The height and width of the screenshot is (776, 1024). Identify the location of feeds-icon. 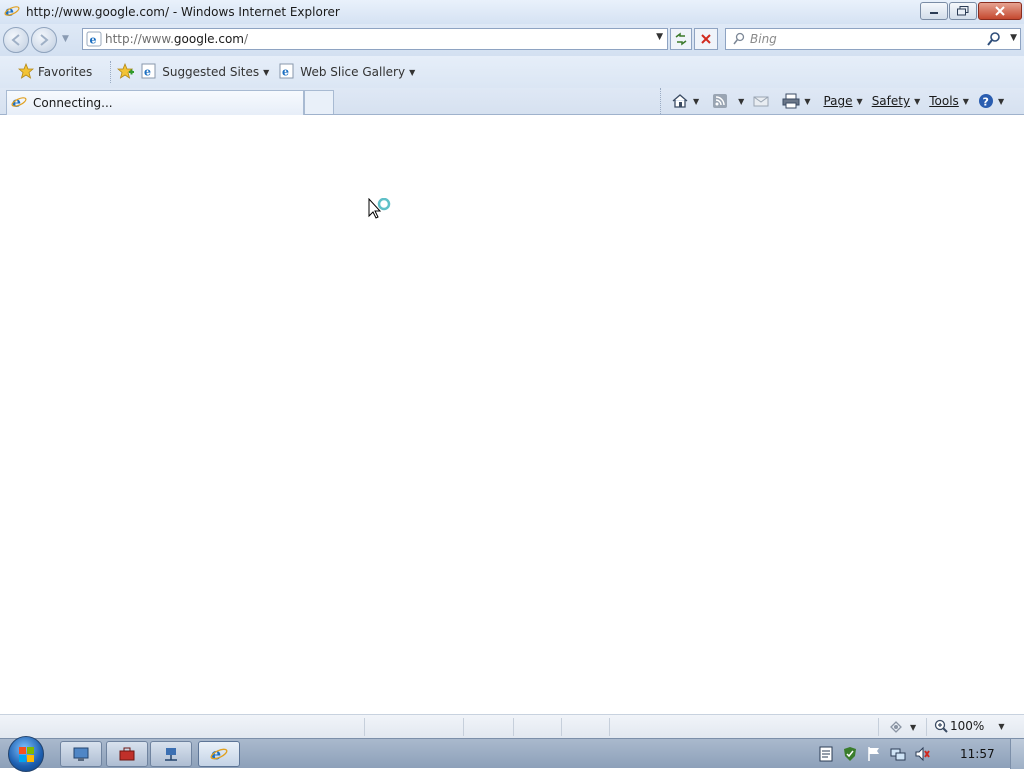
(720, 101).